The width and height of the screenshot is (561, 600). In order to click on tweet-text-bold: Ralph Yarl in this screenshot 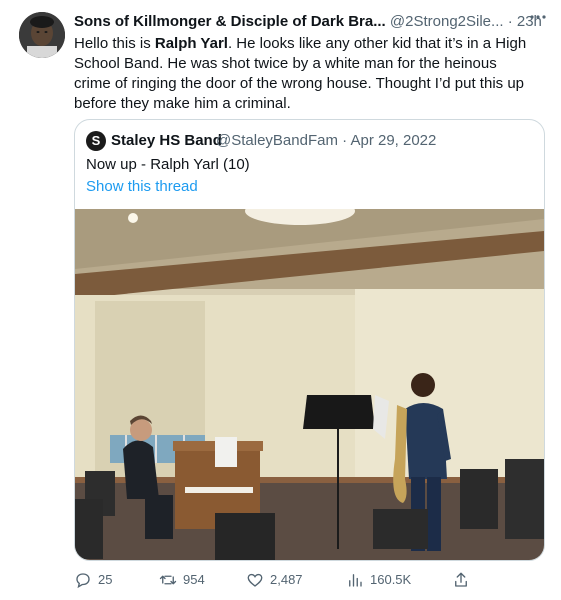, I will do `click(191, 43)`.